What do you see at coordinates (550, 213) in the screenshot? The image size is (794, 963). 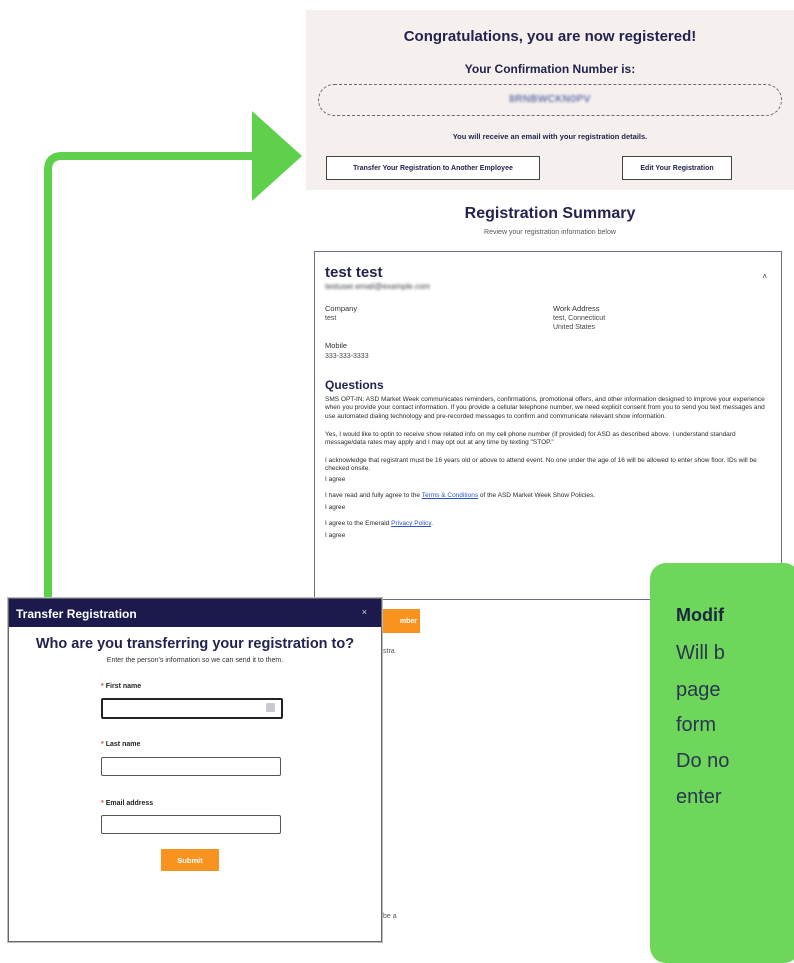 I see `summary-title: Registration Summary` at bounding box center [550, 213].